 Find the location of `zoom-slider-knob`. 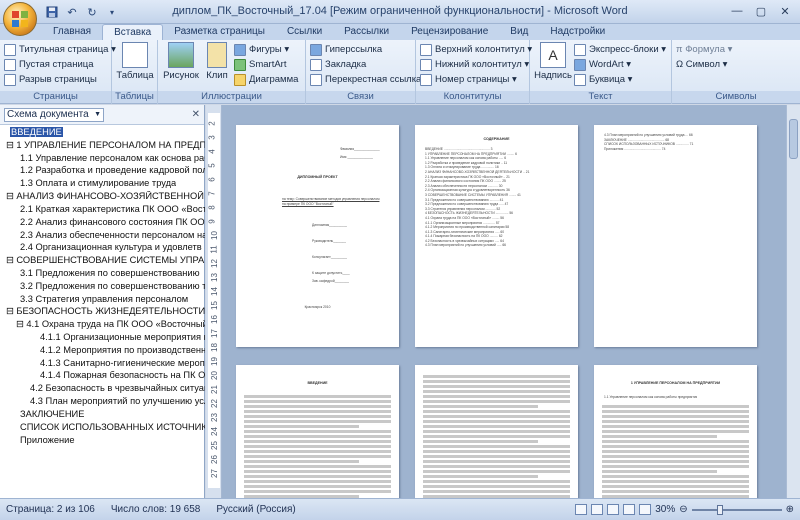

zoom-slider-knob is located at coordinates (719, 509).